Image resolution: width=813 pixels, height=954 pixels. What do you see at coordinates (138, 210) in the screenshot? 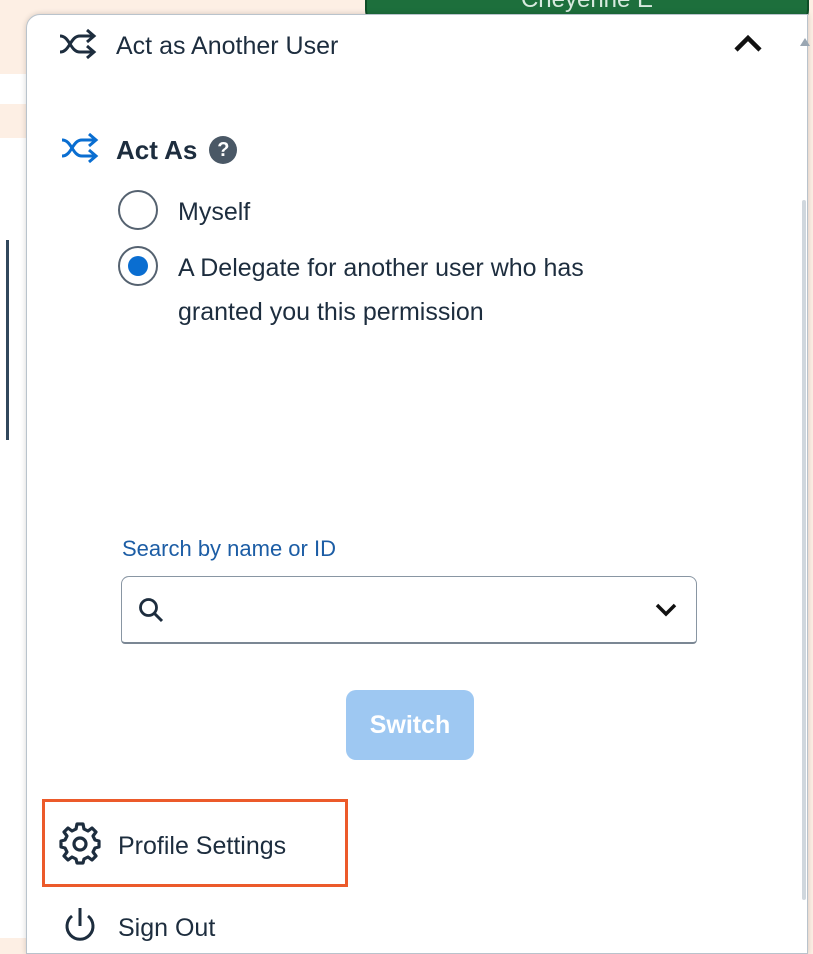
I see `radio-button-myself` at bounding box center [138, 210].